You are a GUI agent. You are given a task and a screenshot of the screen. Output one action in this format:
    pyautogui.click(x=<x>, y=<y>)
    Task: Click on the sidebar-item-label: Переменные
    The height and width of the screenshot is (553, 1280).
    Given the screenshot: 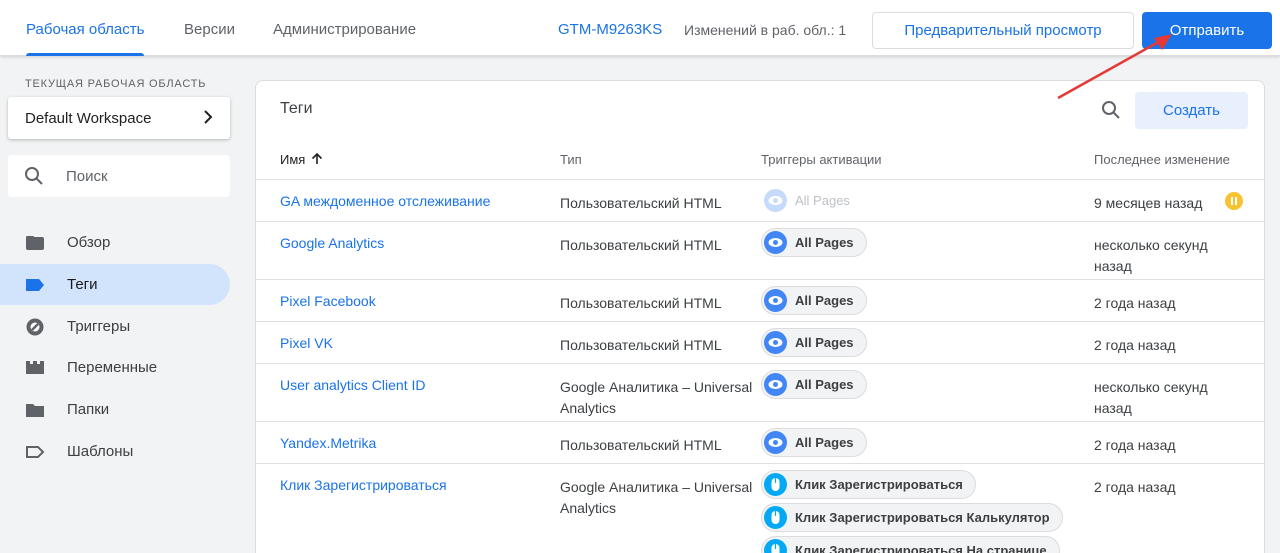 What is the action you would take?
    pyautogui.click(x=112, y=367)
    